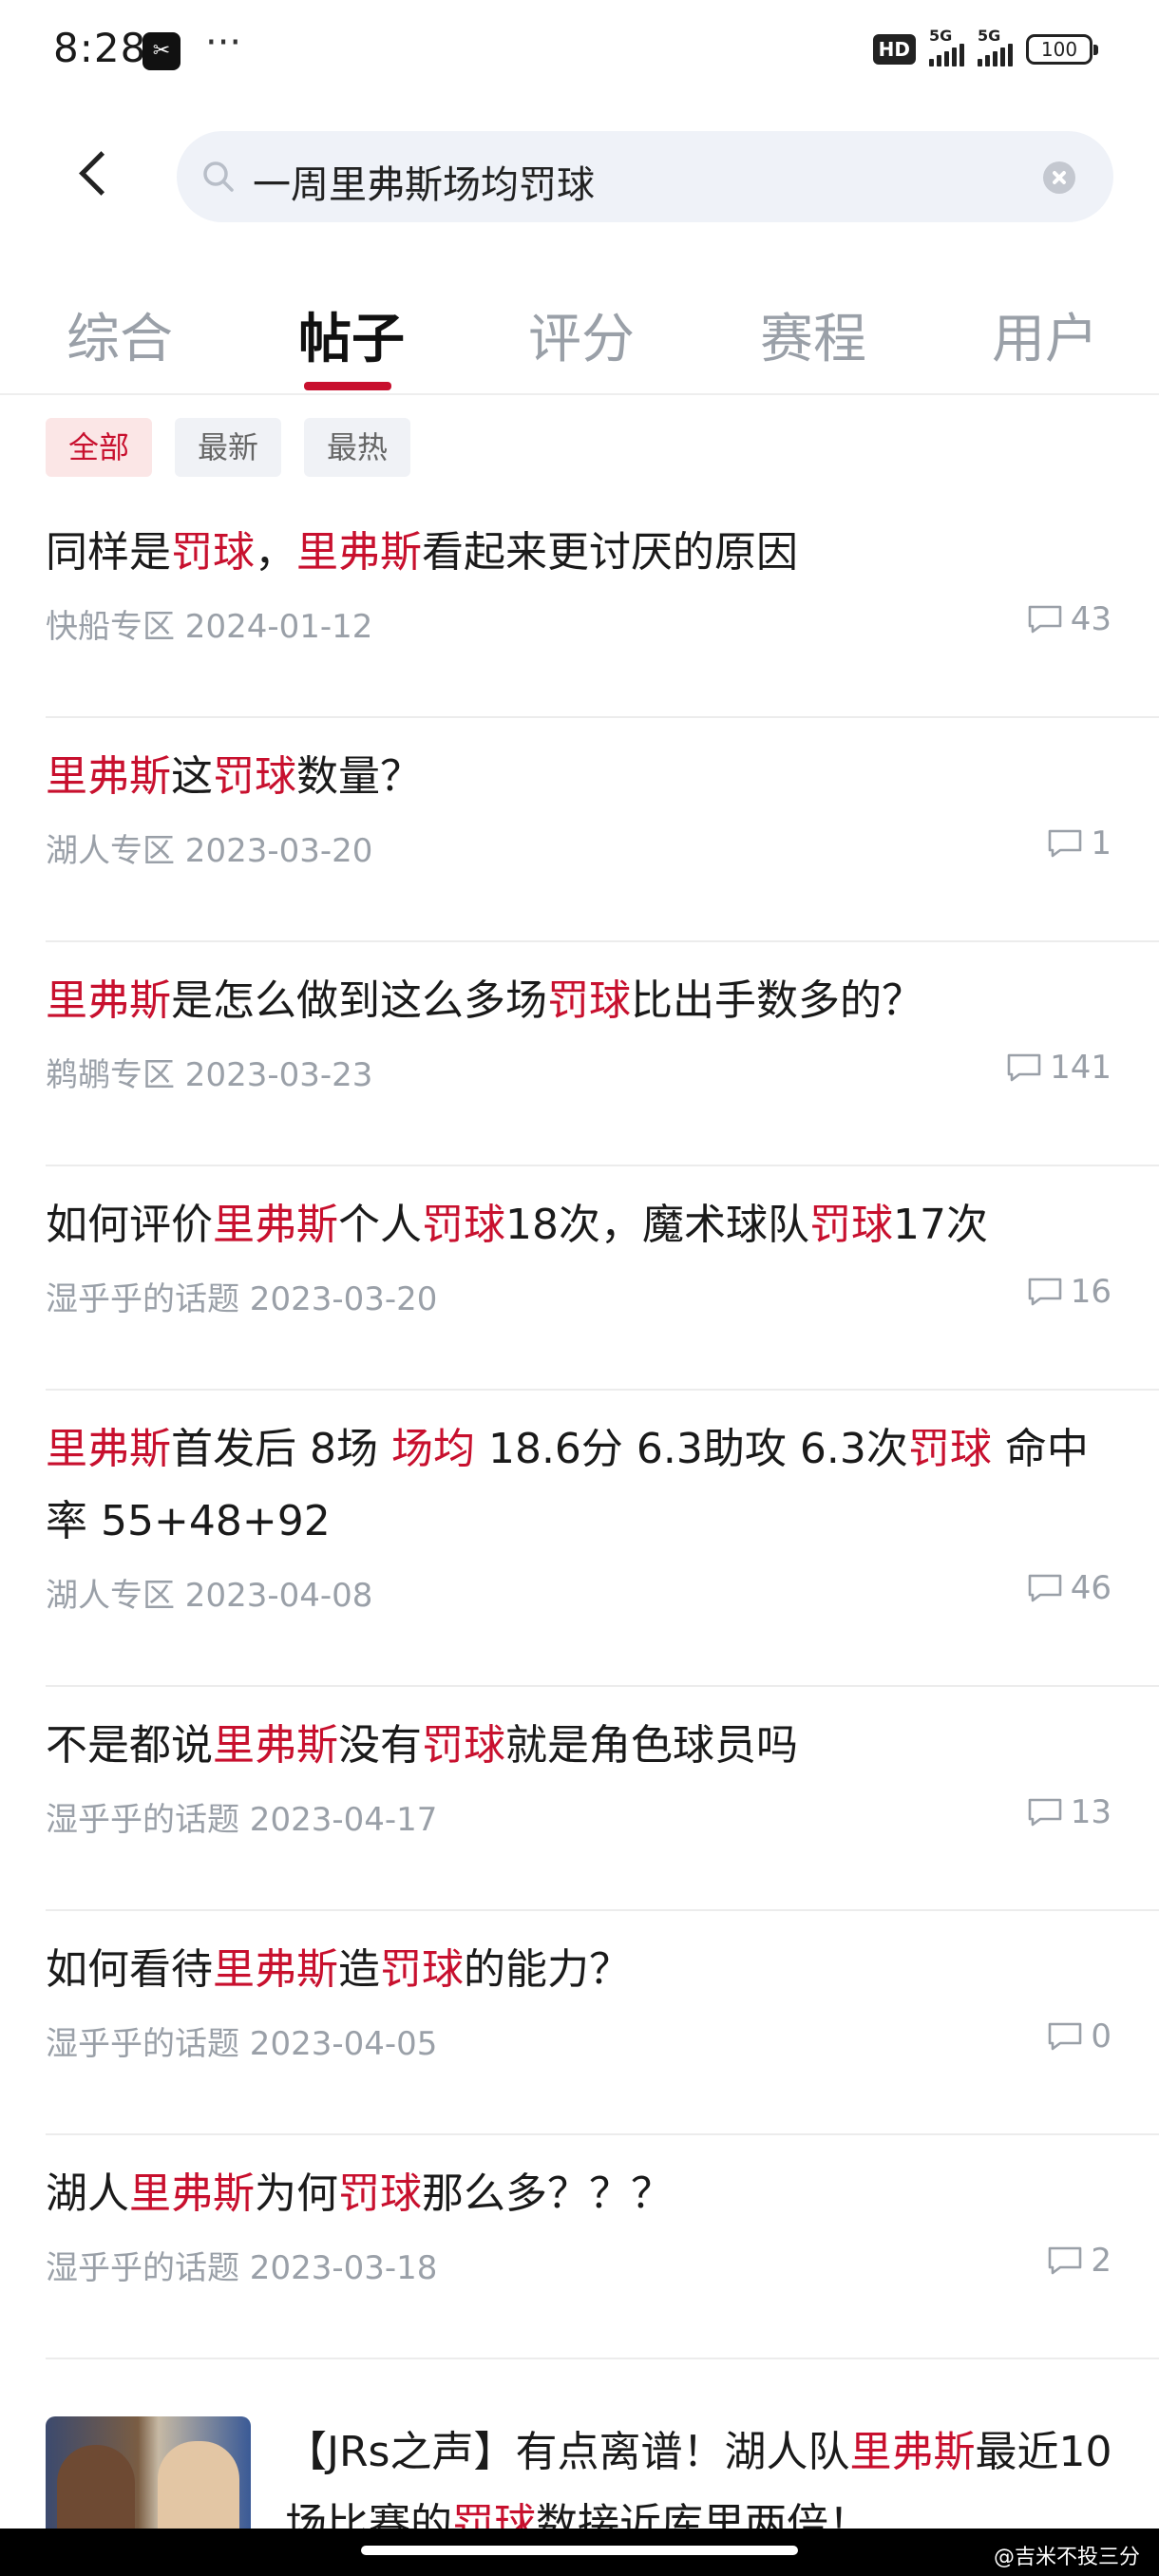 The width and height of the screenshot is (1159, 2576). What do you see at coordinates (941, 36) in the screenshot?
I see `network-label: 5G` at bounding box center [941, 36].